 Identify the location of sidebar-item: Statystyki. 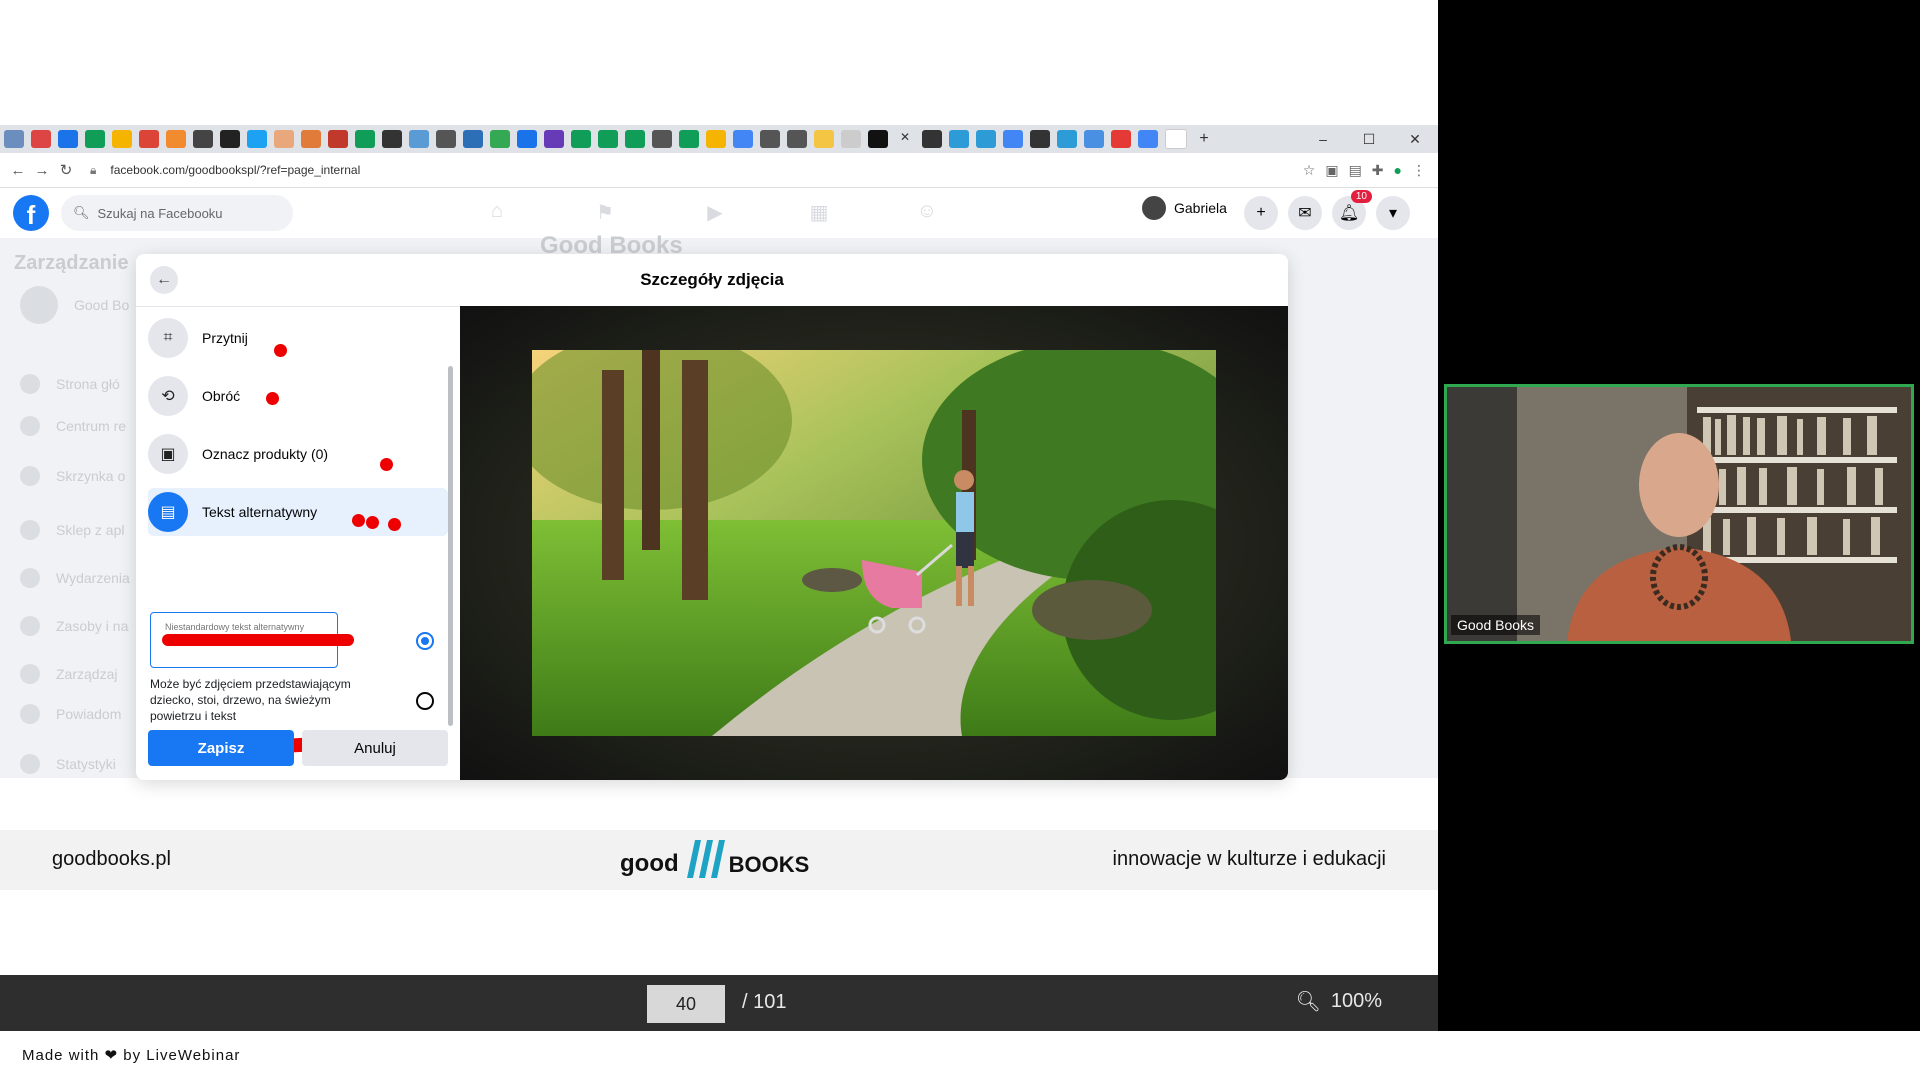
(68, 764).